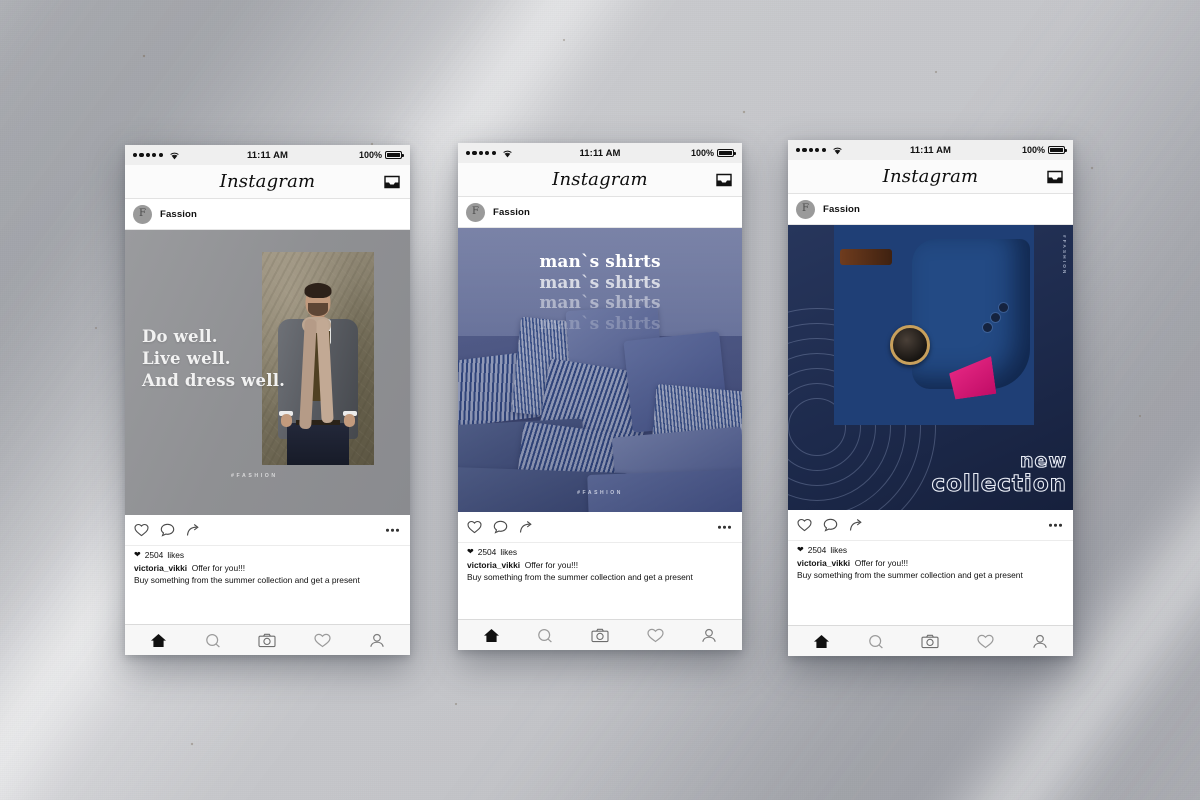 This screenshot has height=800, width=1200. I want to click on post-media-3: #FASHION new collection, so click(930, 367).